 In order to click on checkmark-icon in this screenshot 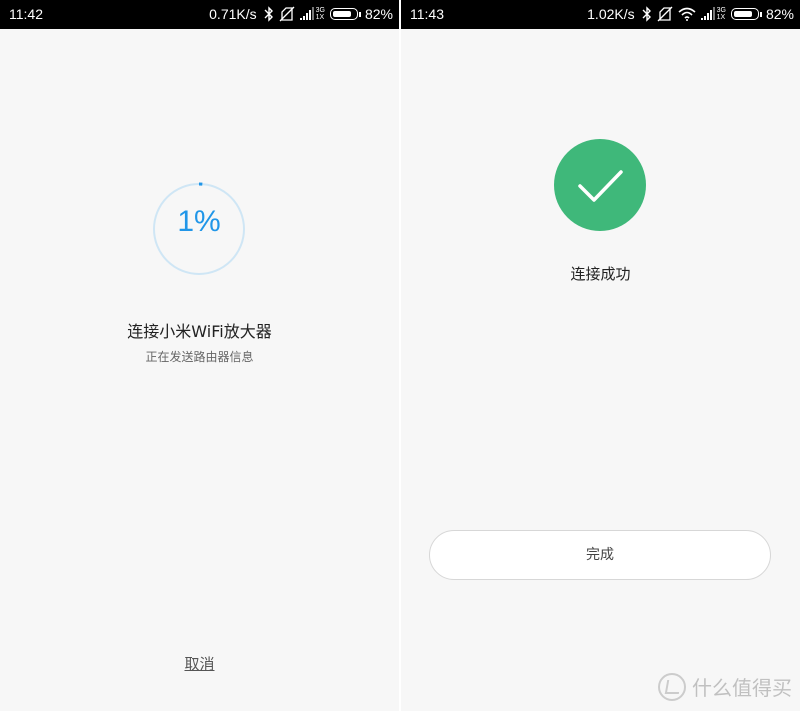, I will do `click(600, 185)`.